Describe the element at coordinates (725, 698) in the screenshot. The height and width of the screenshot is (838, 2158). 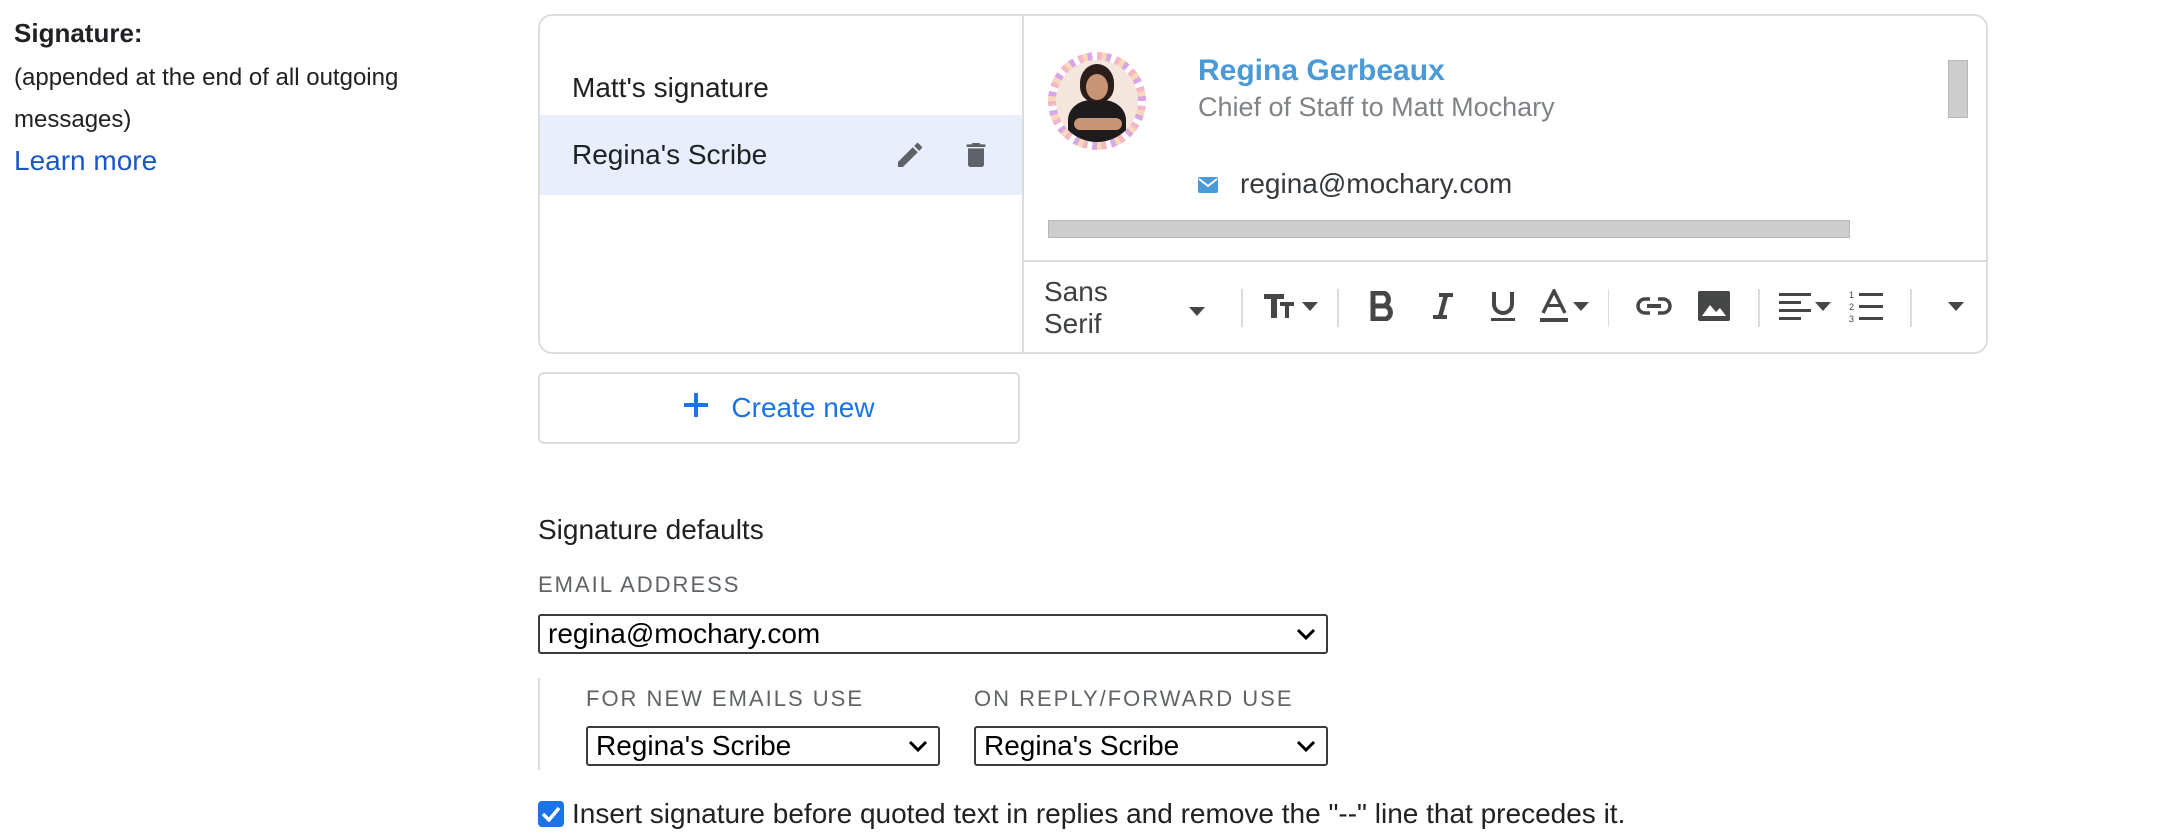
I see `new-emails-label: FOR NEW EMAILS USE` at that location.